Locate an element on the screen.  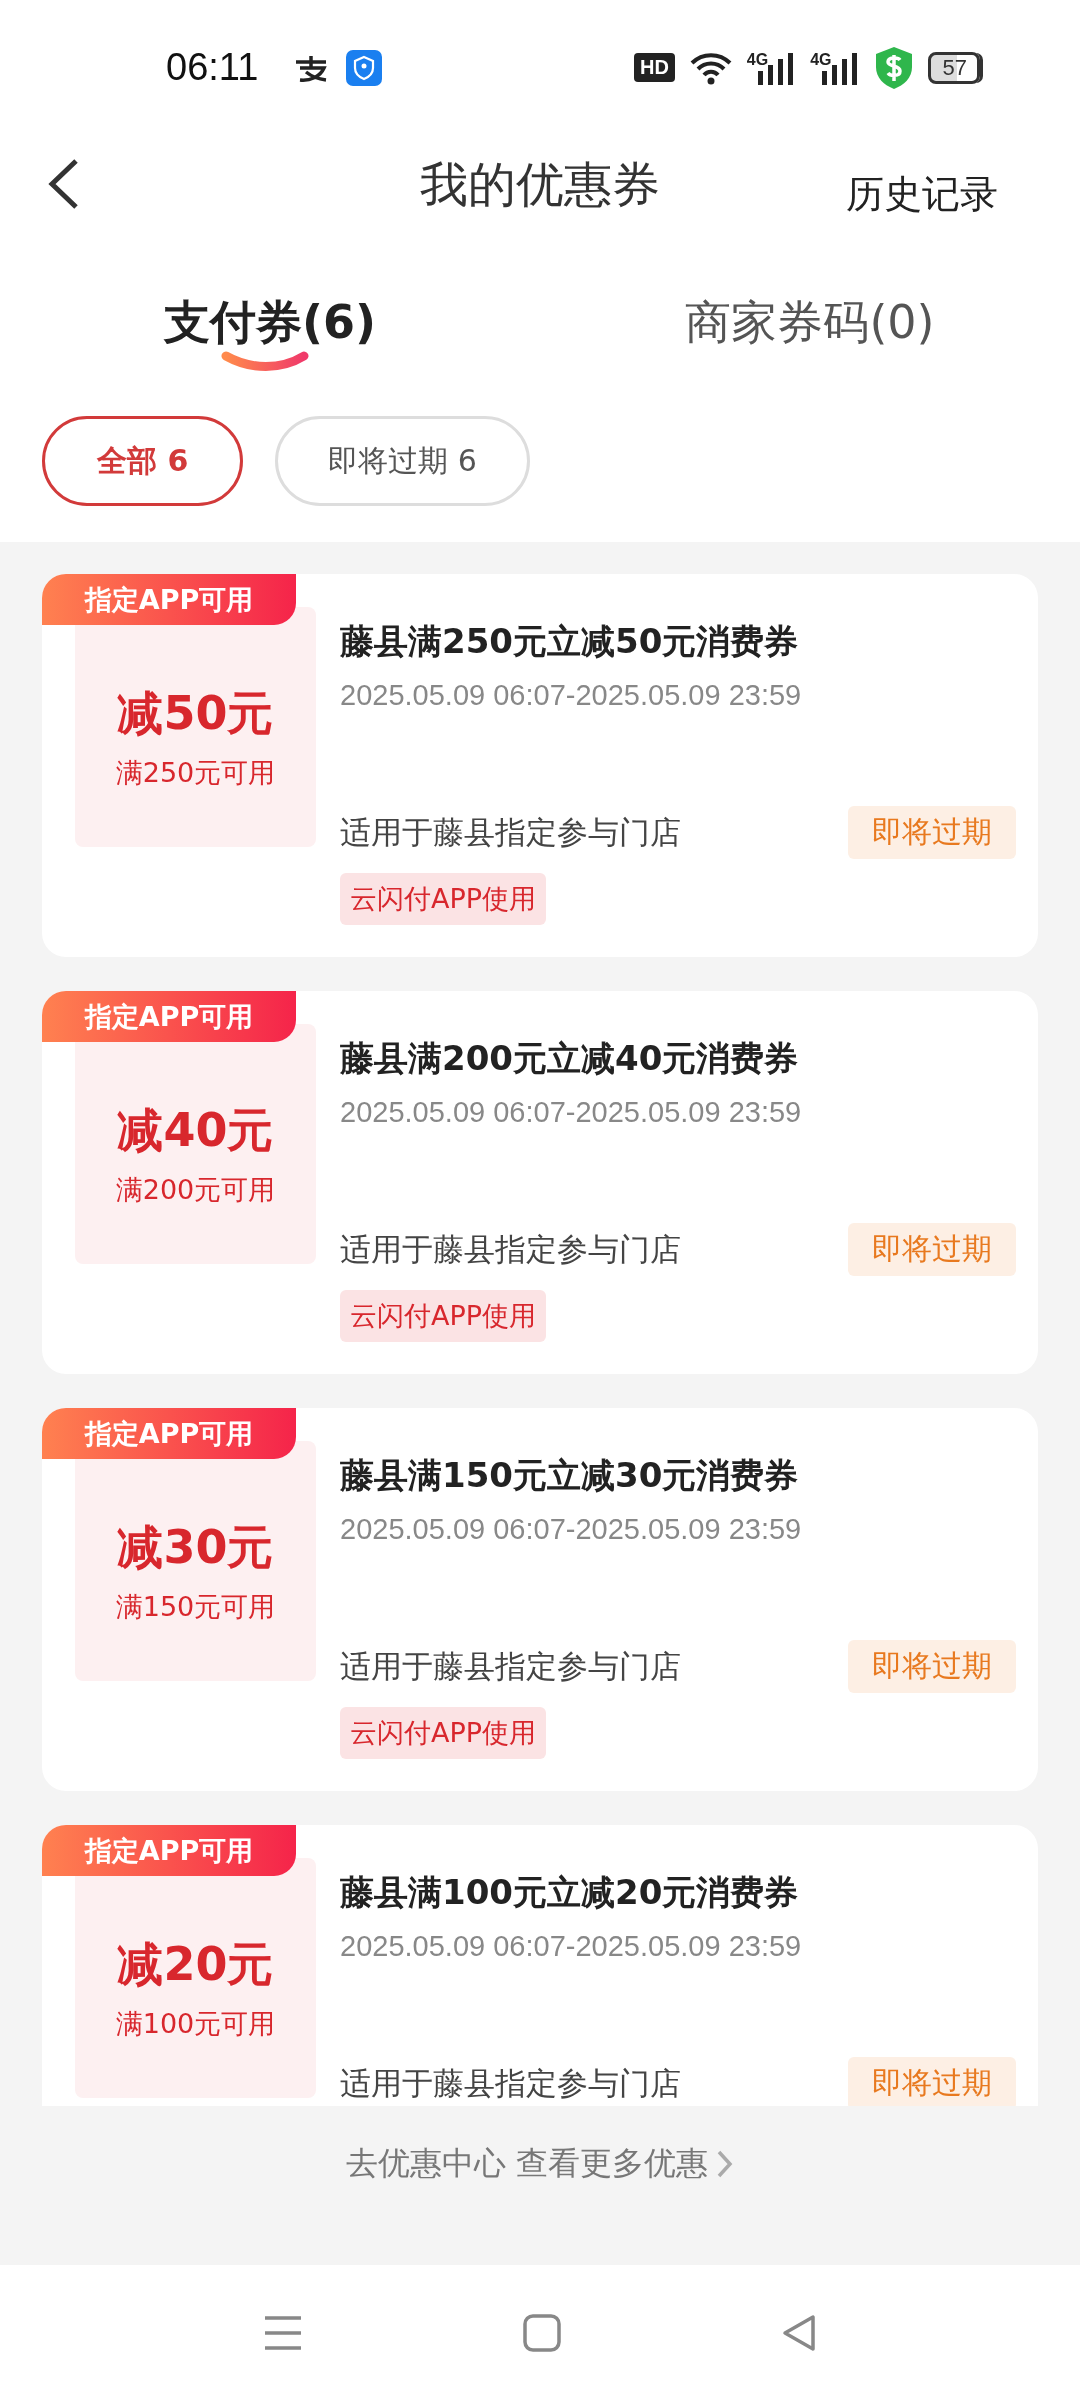
more-offers-link: 去优惠中心 查看更多优惠 is located at coordinates (540, 2164).